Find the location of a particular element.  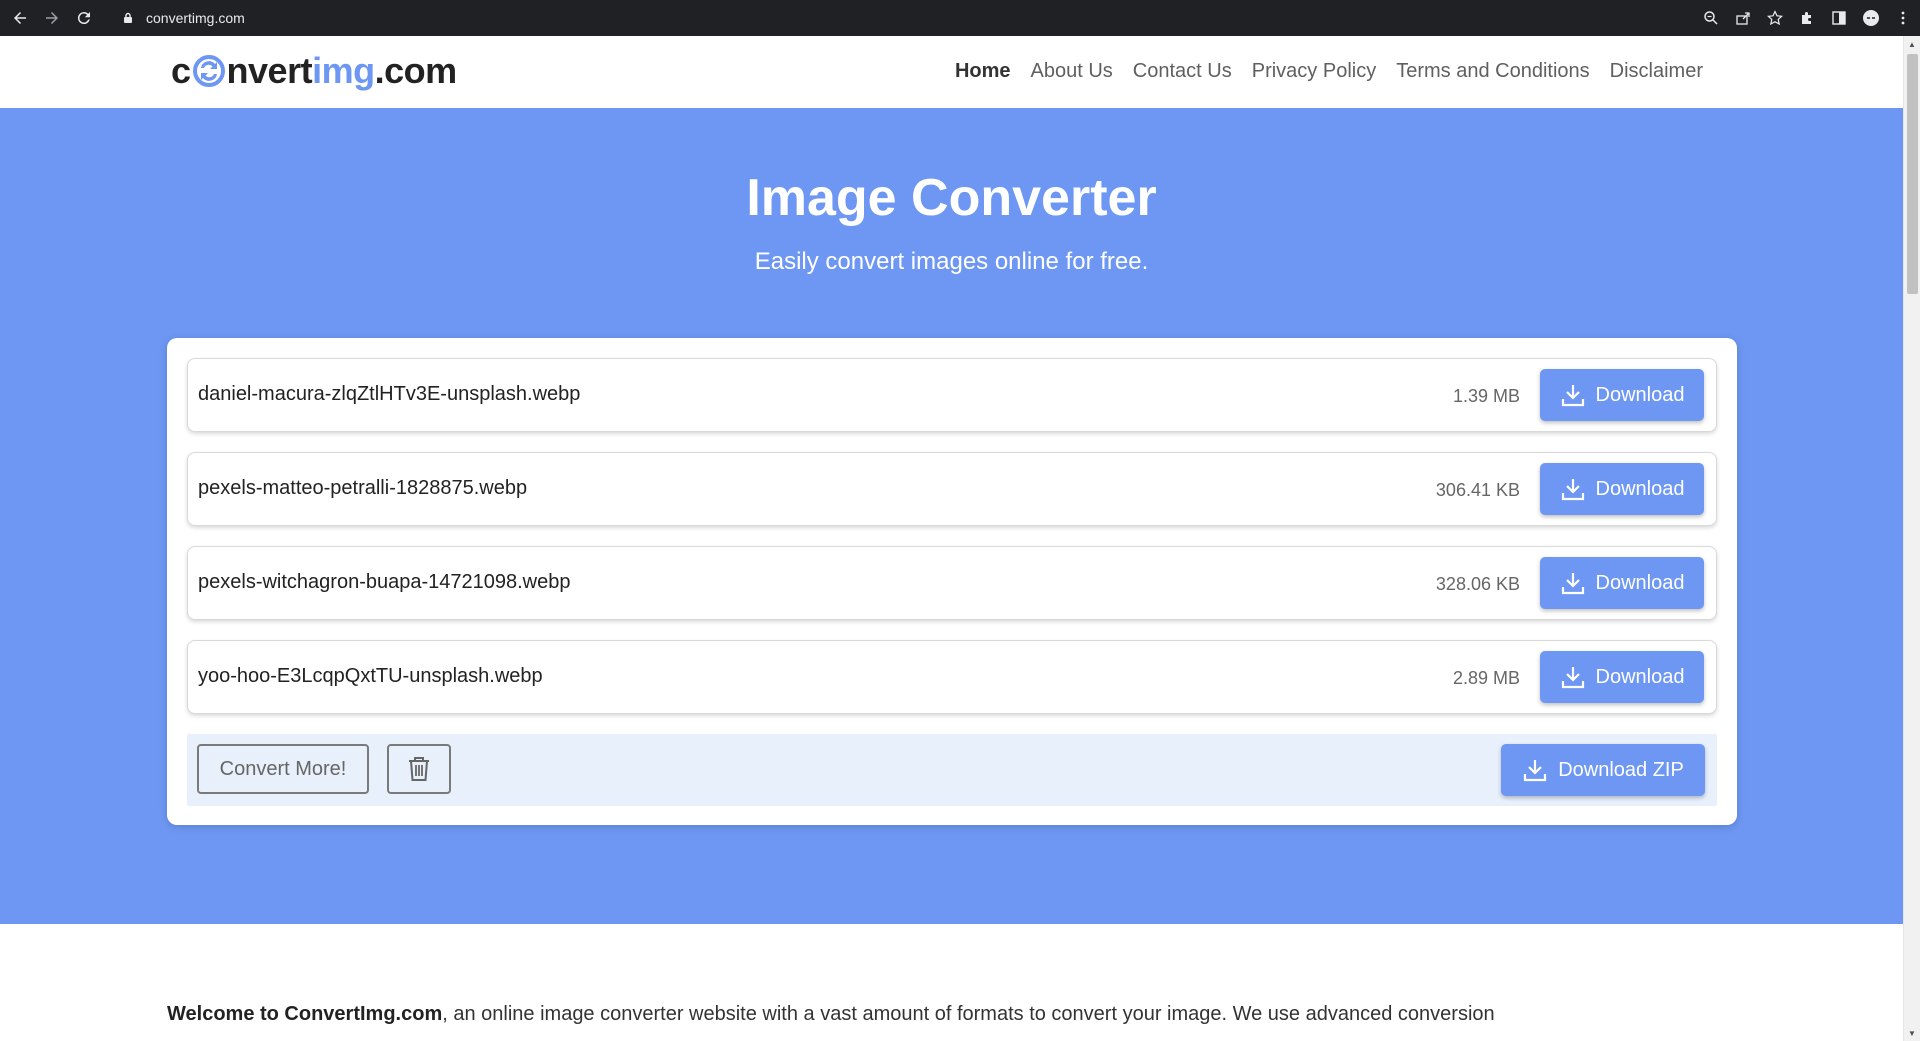

extensions-puzzle-icon is located at coordinates (1807, 18).